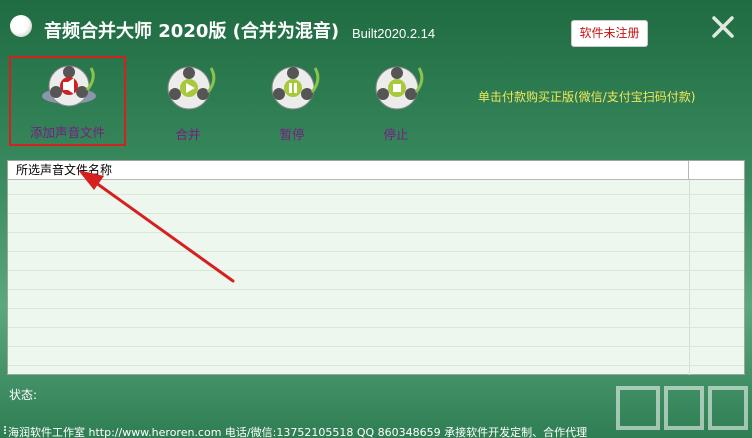 This screenshot has width=752, height=438. I want to click on status-label: 状态:, so click(23, 395).